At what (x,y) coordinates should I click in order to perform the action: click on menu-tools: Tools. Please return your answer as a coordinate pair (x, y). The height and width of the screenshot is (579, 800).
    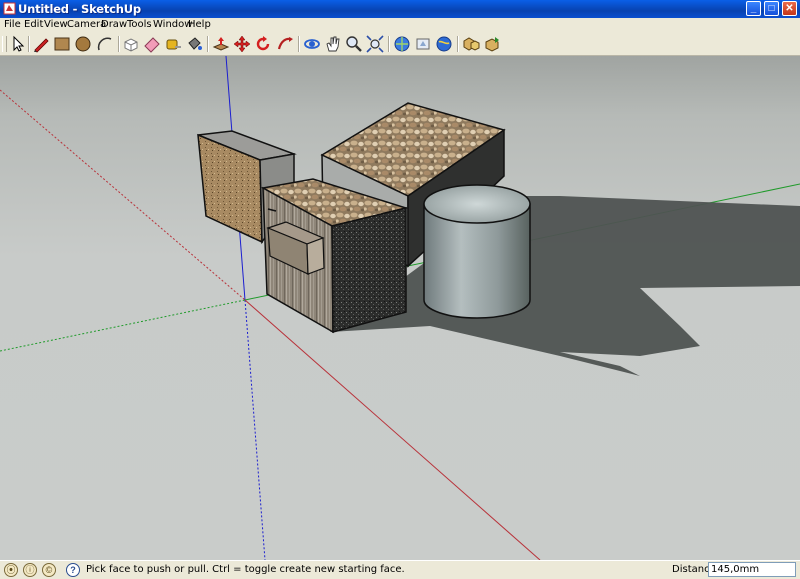
    Looking at the image, I should click on (139, 24).